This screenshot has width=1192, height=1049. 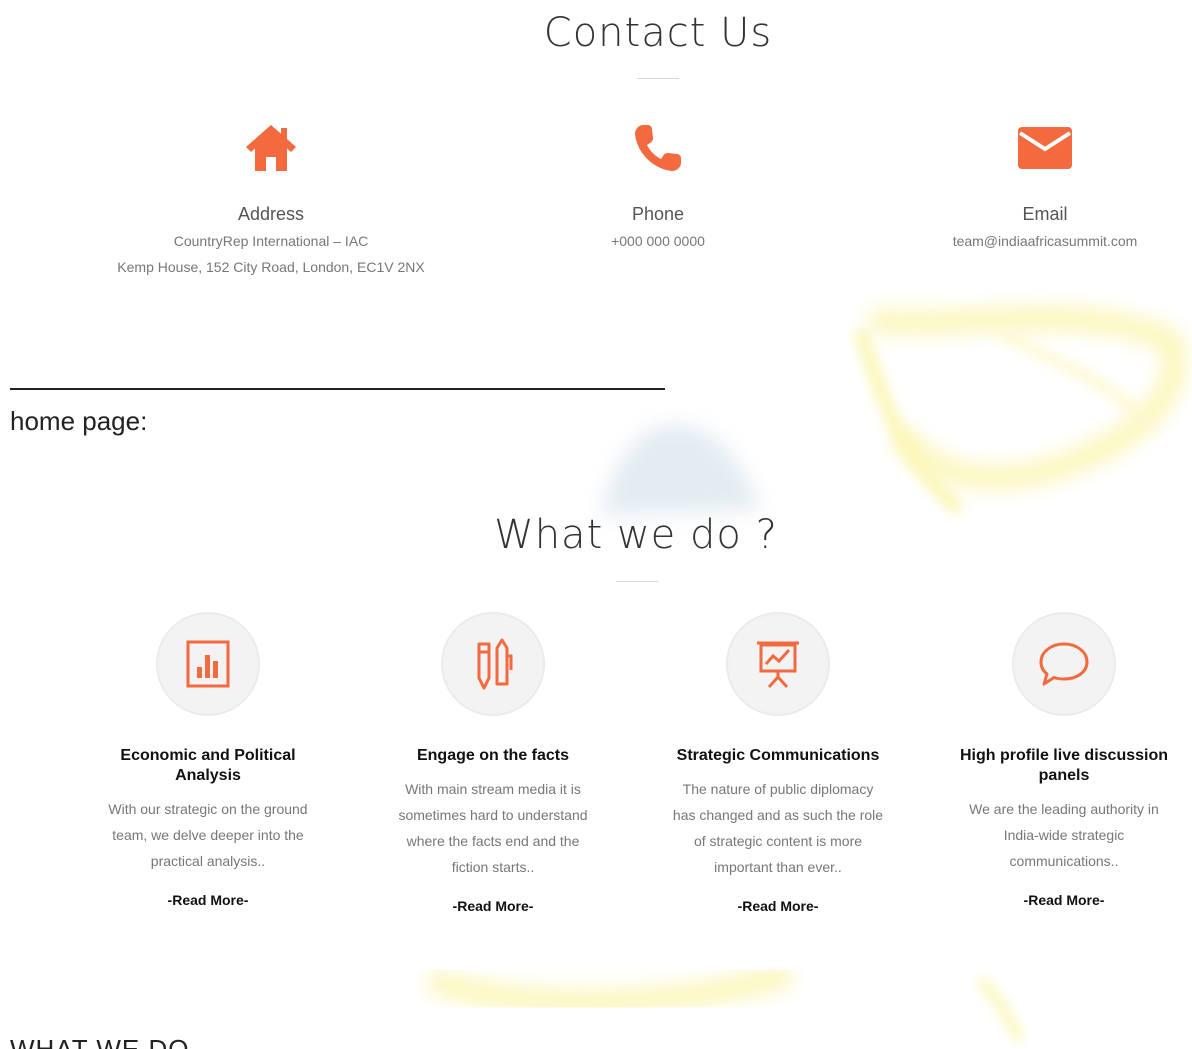 What do you see at coordinates (1031, 241) in the screenshot?
I see `email-value: team@indiaafricasummit.com` at bounding box center [1031, 241].